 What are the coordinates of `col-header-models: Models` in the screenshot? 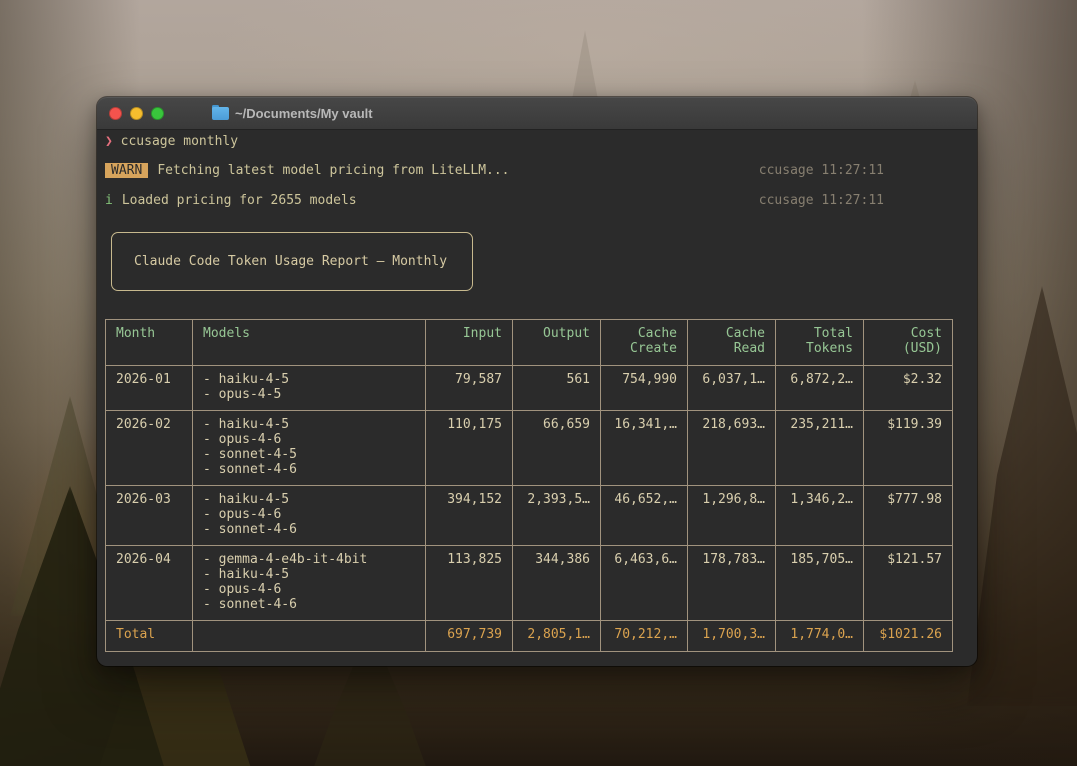 It's located at (309, 342).